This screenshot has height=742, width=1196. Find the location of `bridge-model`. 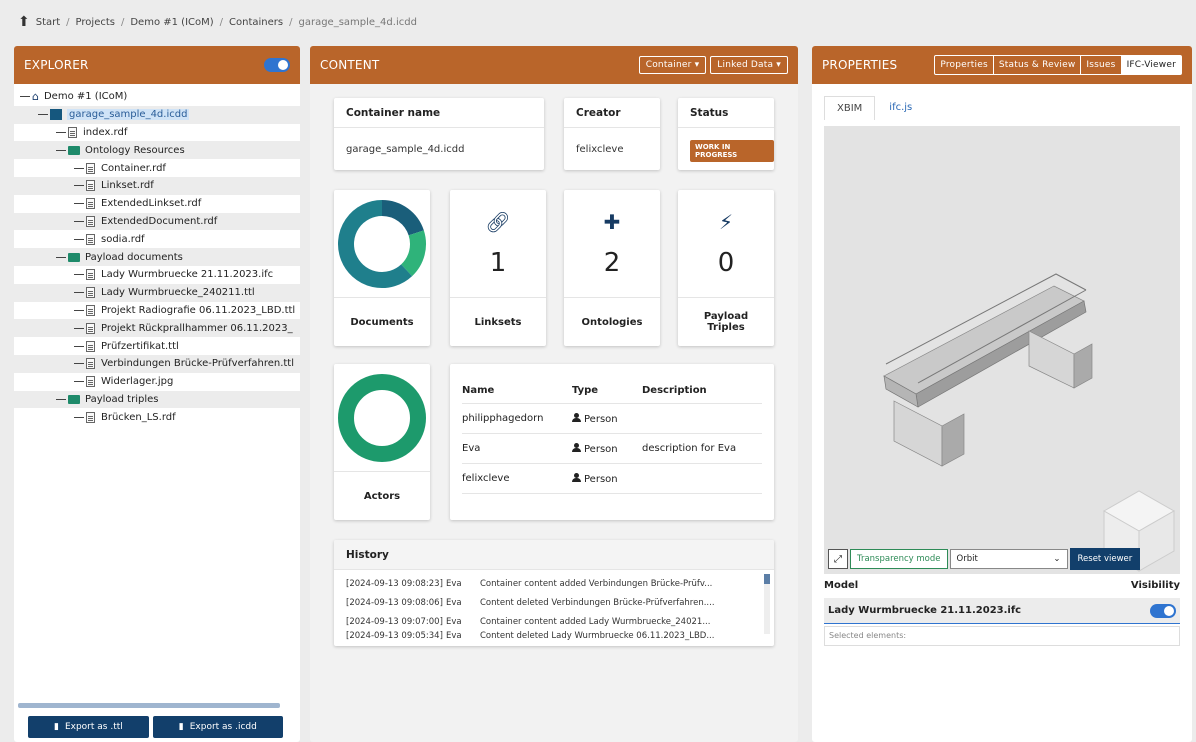

bridge-model is located at coordinates (1029, 422).